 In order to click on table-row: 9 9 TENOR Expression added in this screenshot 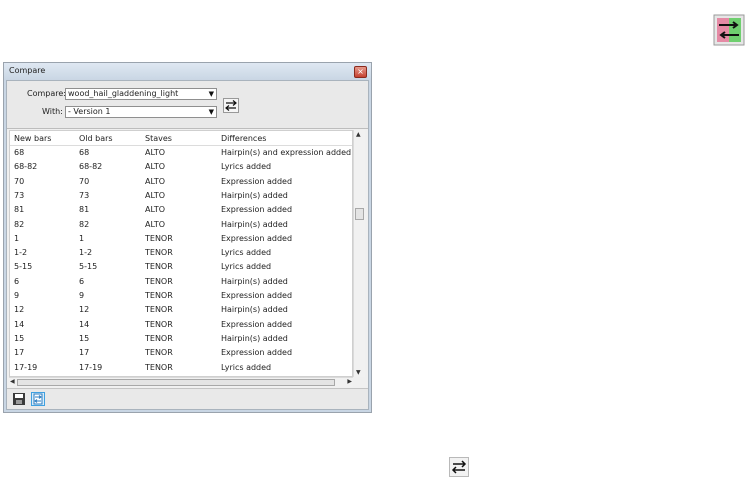, I will do `click(181, 296)`.